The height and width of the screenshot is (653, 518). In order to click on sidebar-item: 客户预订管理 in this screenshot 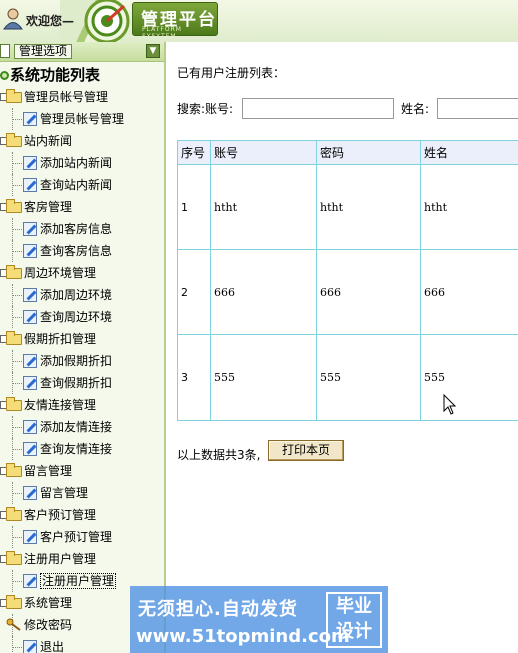, I will do `click(82, 537)`.